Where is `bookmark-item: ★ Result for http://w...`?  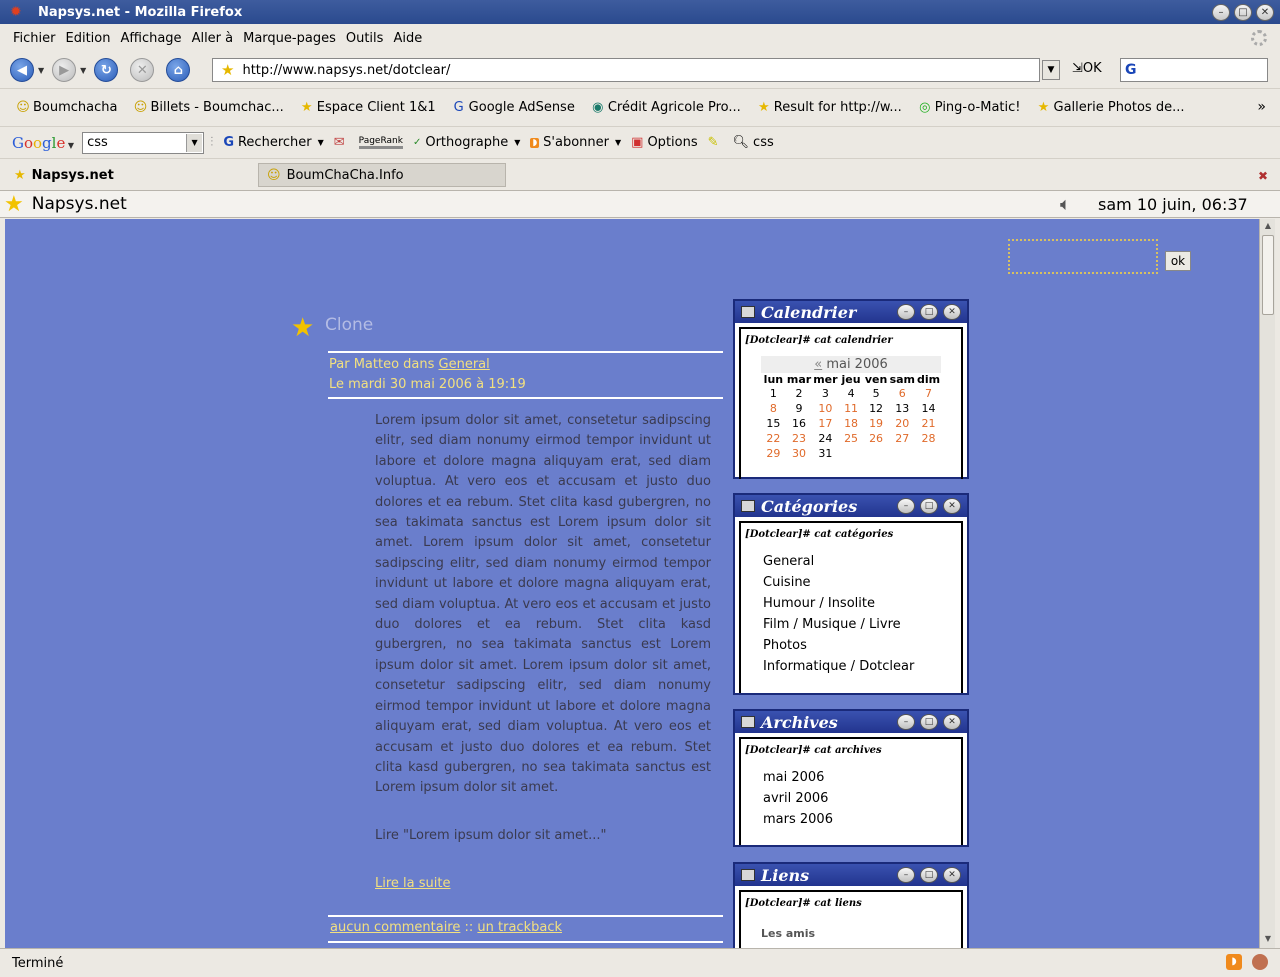
bookmark-item: ★ Result for http://w... is located at coordinates (829, 107).